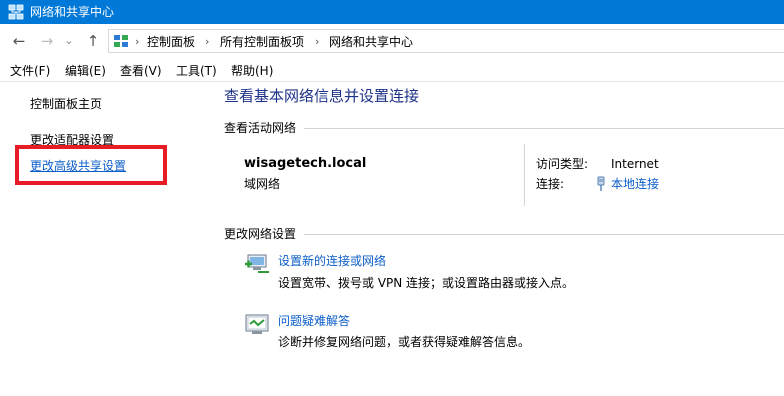  I want to click on ethernet-icon, so click(601, 183).